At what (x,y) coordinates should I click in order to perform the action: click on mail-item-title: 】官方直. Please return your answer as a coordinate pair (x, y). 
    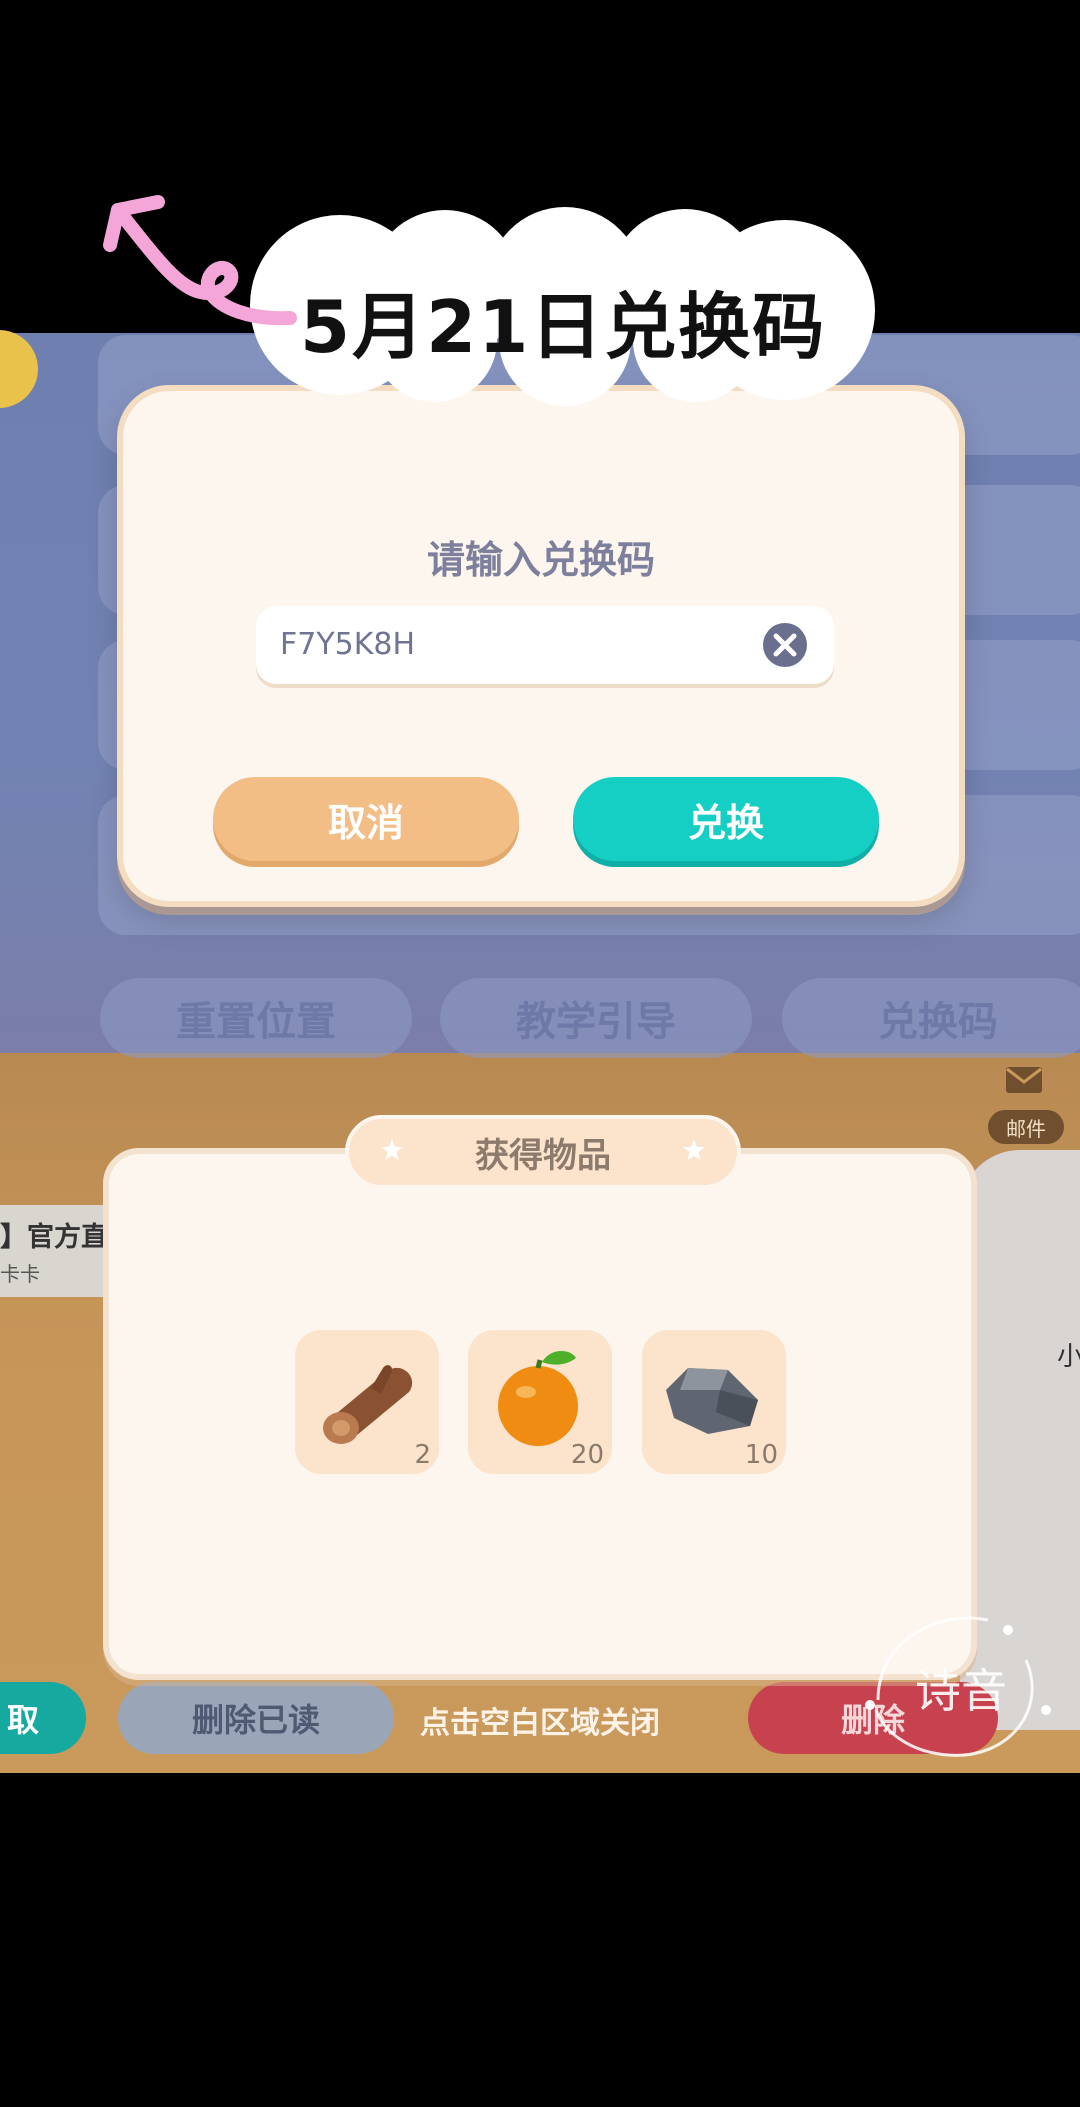
    Looking at the image, I should click on (54, 1237).